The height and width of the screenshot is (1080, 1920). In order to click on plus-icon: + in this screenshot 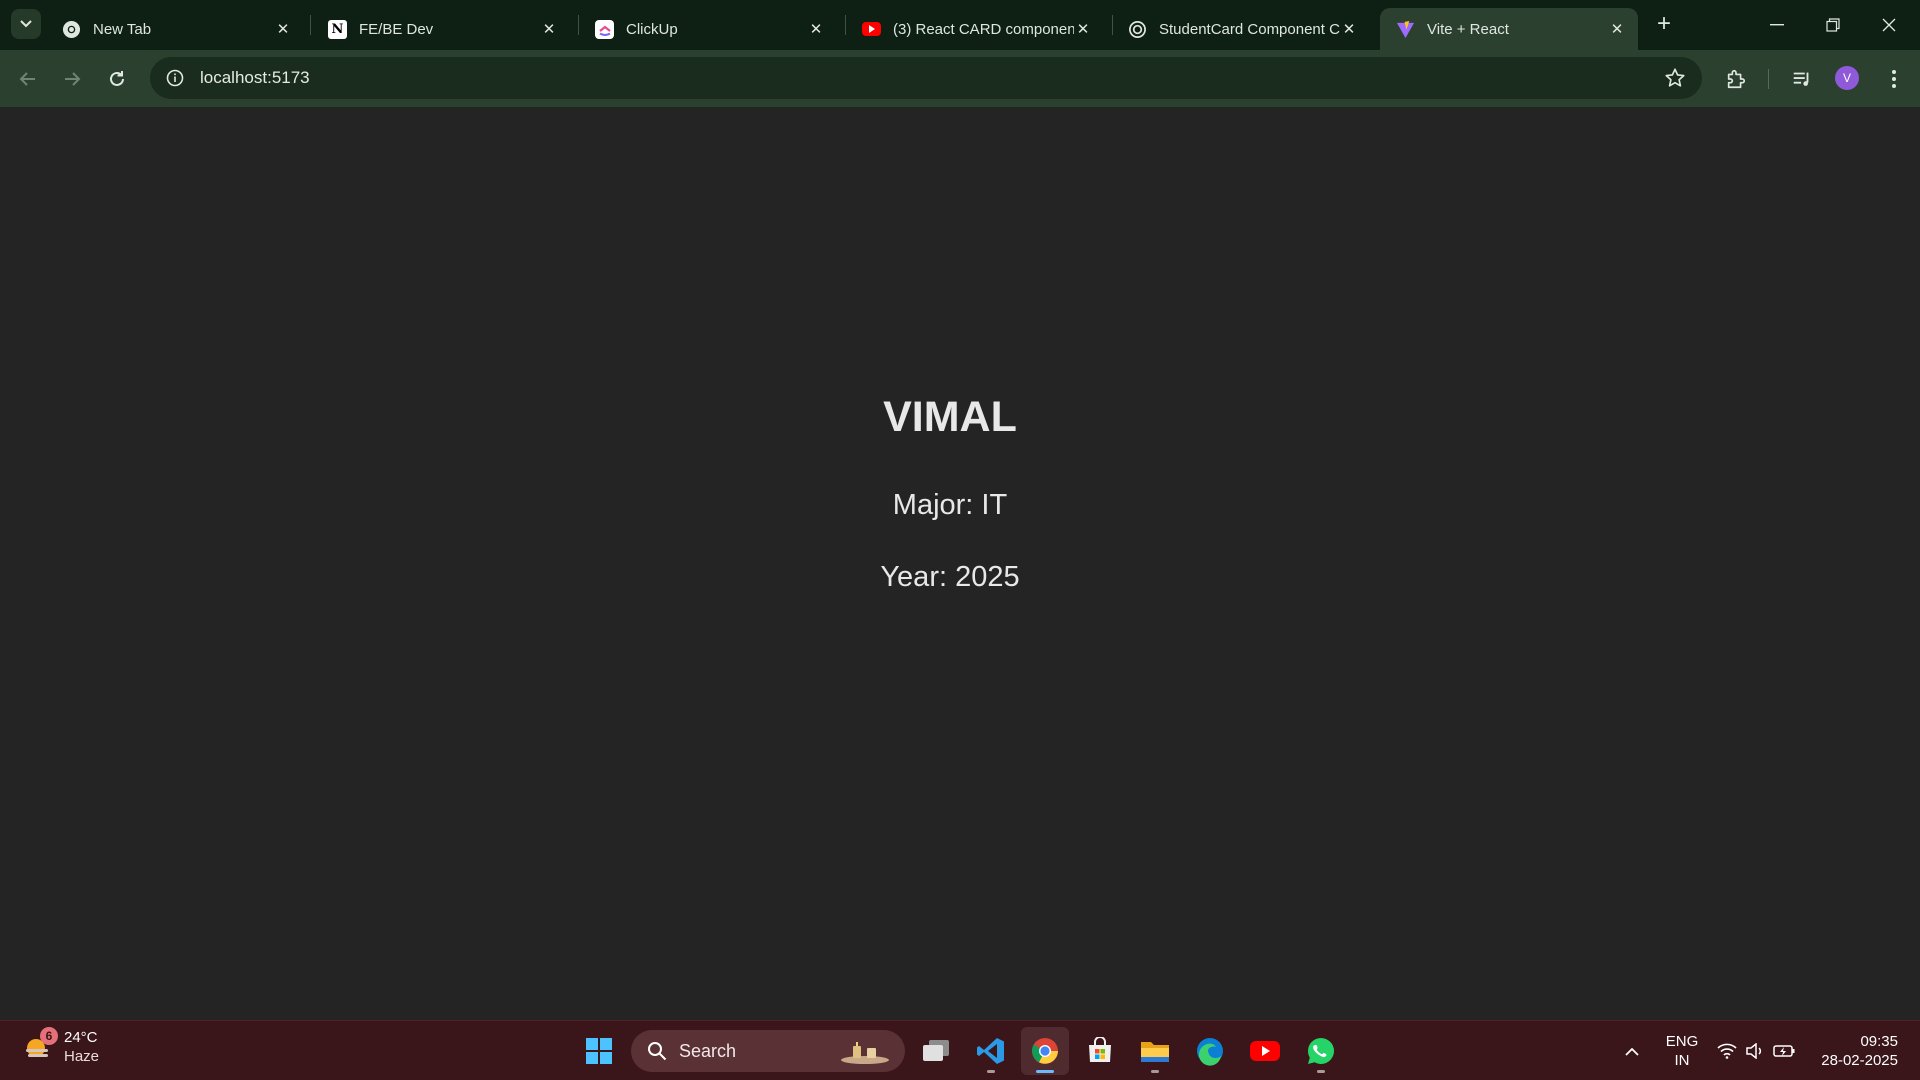, I will do `click(1663, 23)`.